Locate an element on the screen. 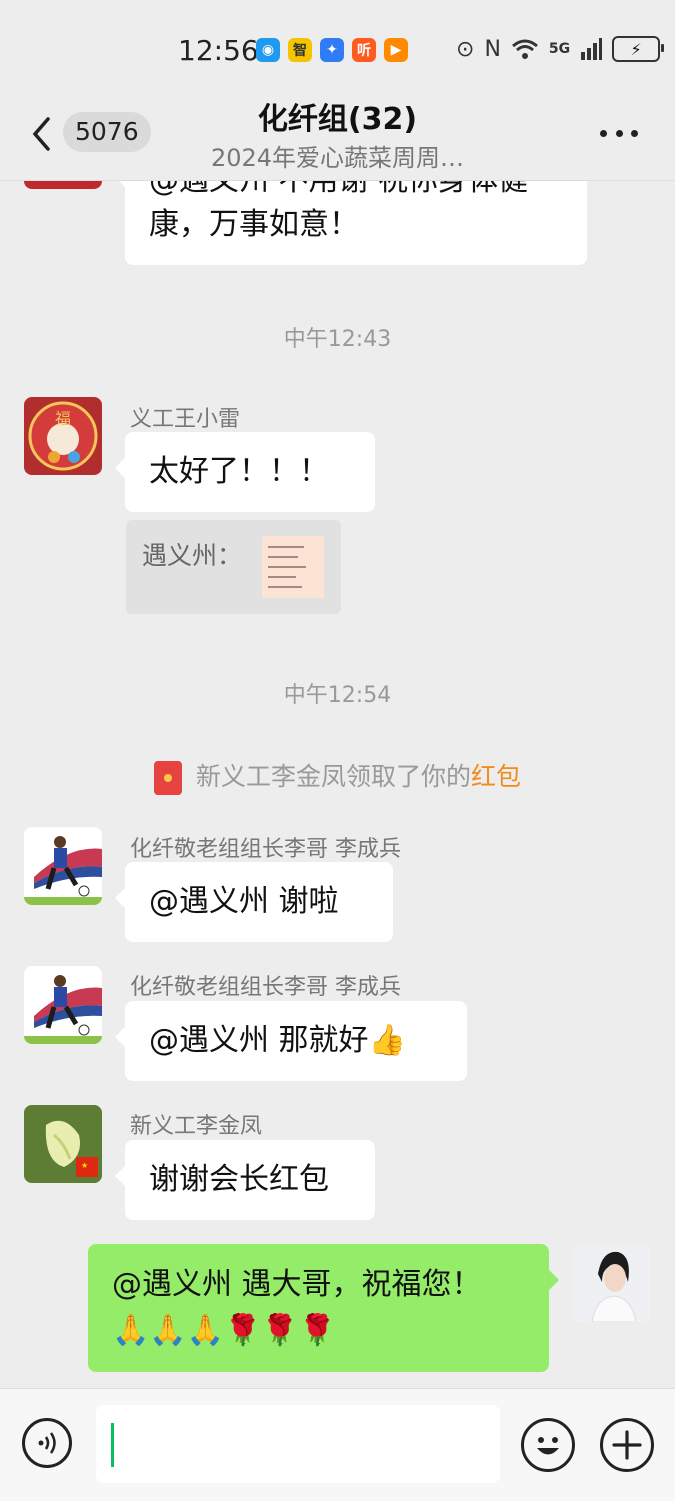  chat-bubble-app-icon: ◉ is located at coordinates (268, 50).